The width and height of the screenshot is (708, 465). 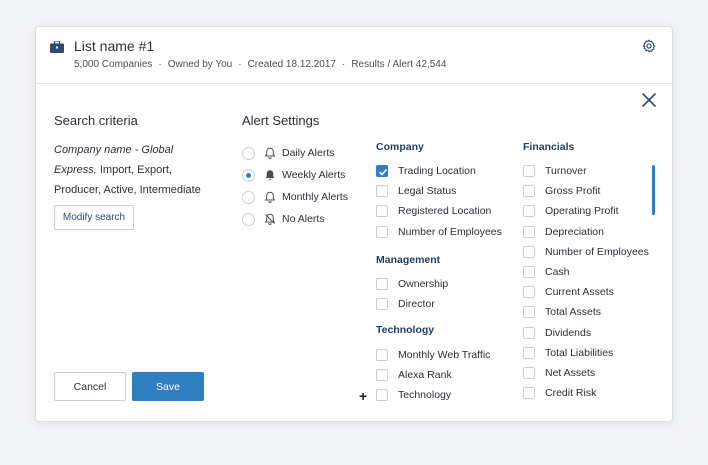 I want to click on alert-option-weekly: Weekly Alerts, so click(x=295, y=175).